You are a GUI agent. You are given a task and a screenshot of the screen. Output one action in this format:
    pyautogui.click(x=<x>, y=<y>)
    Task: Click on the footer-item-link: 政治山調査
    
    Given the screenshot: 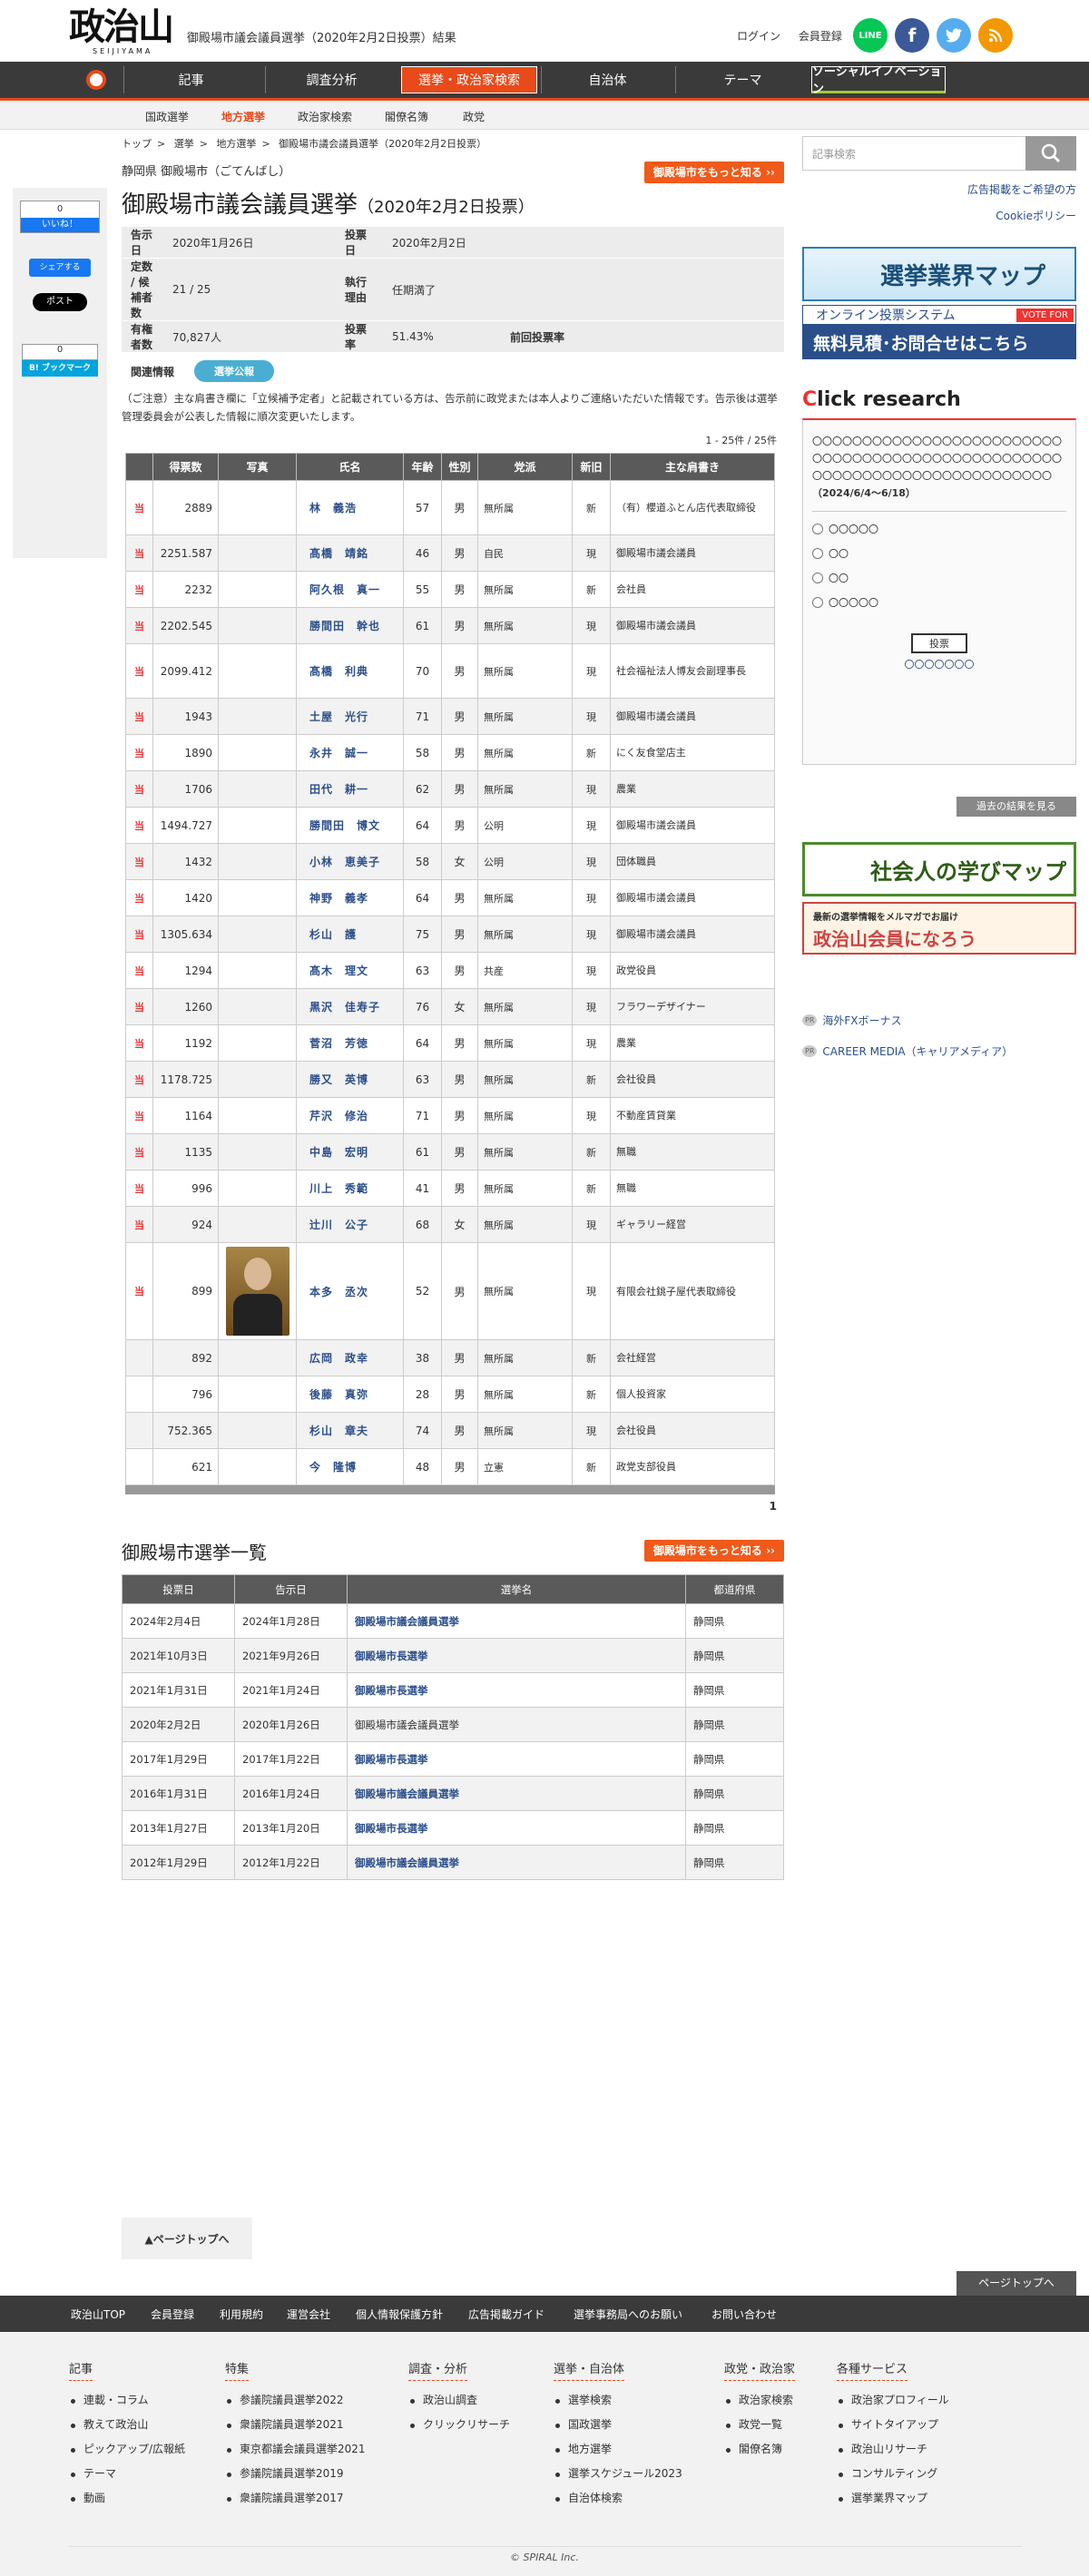 What is the action you would take?
    pyautogui.click(x=459, y=2400)
    